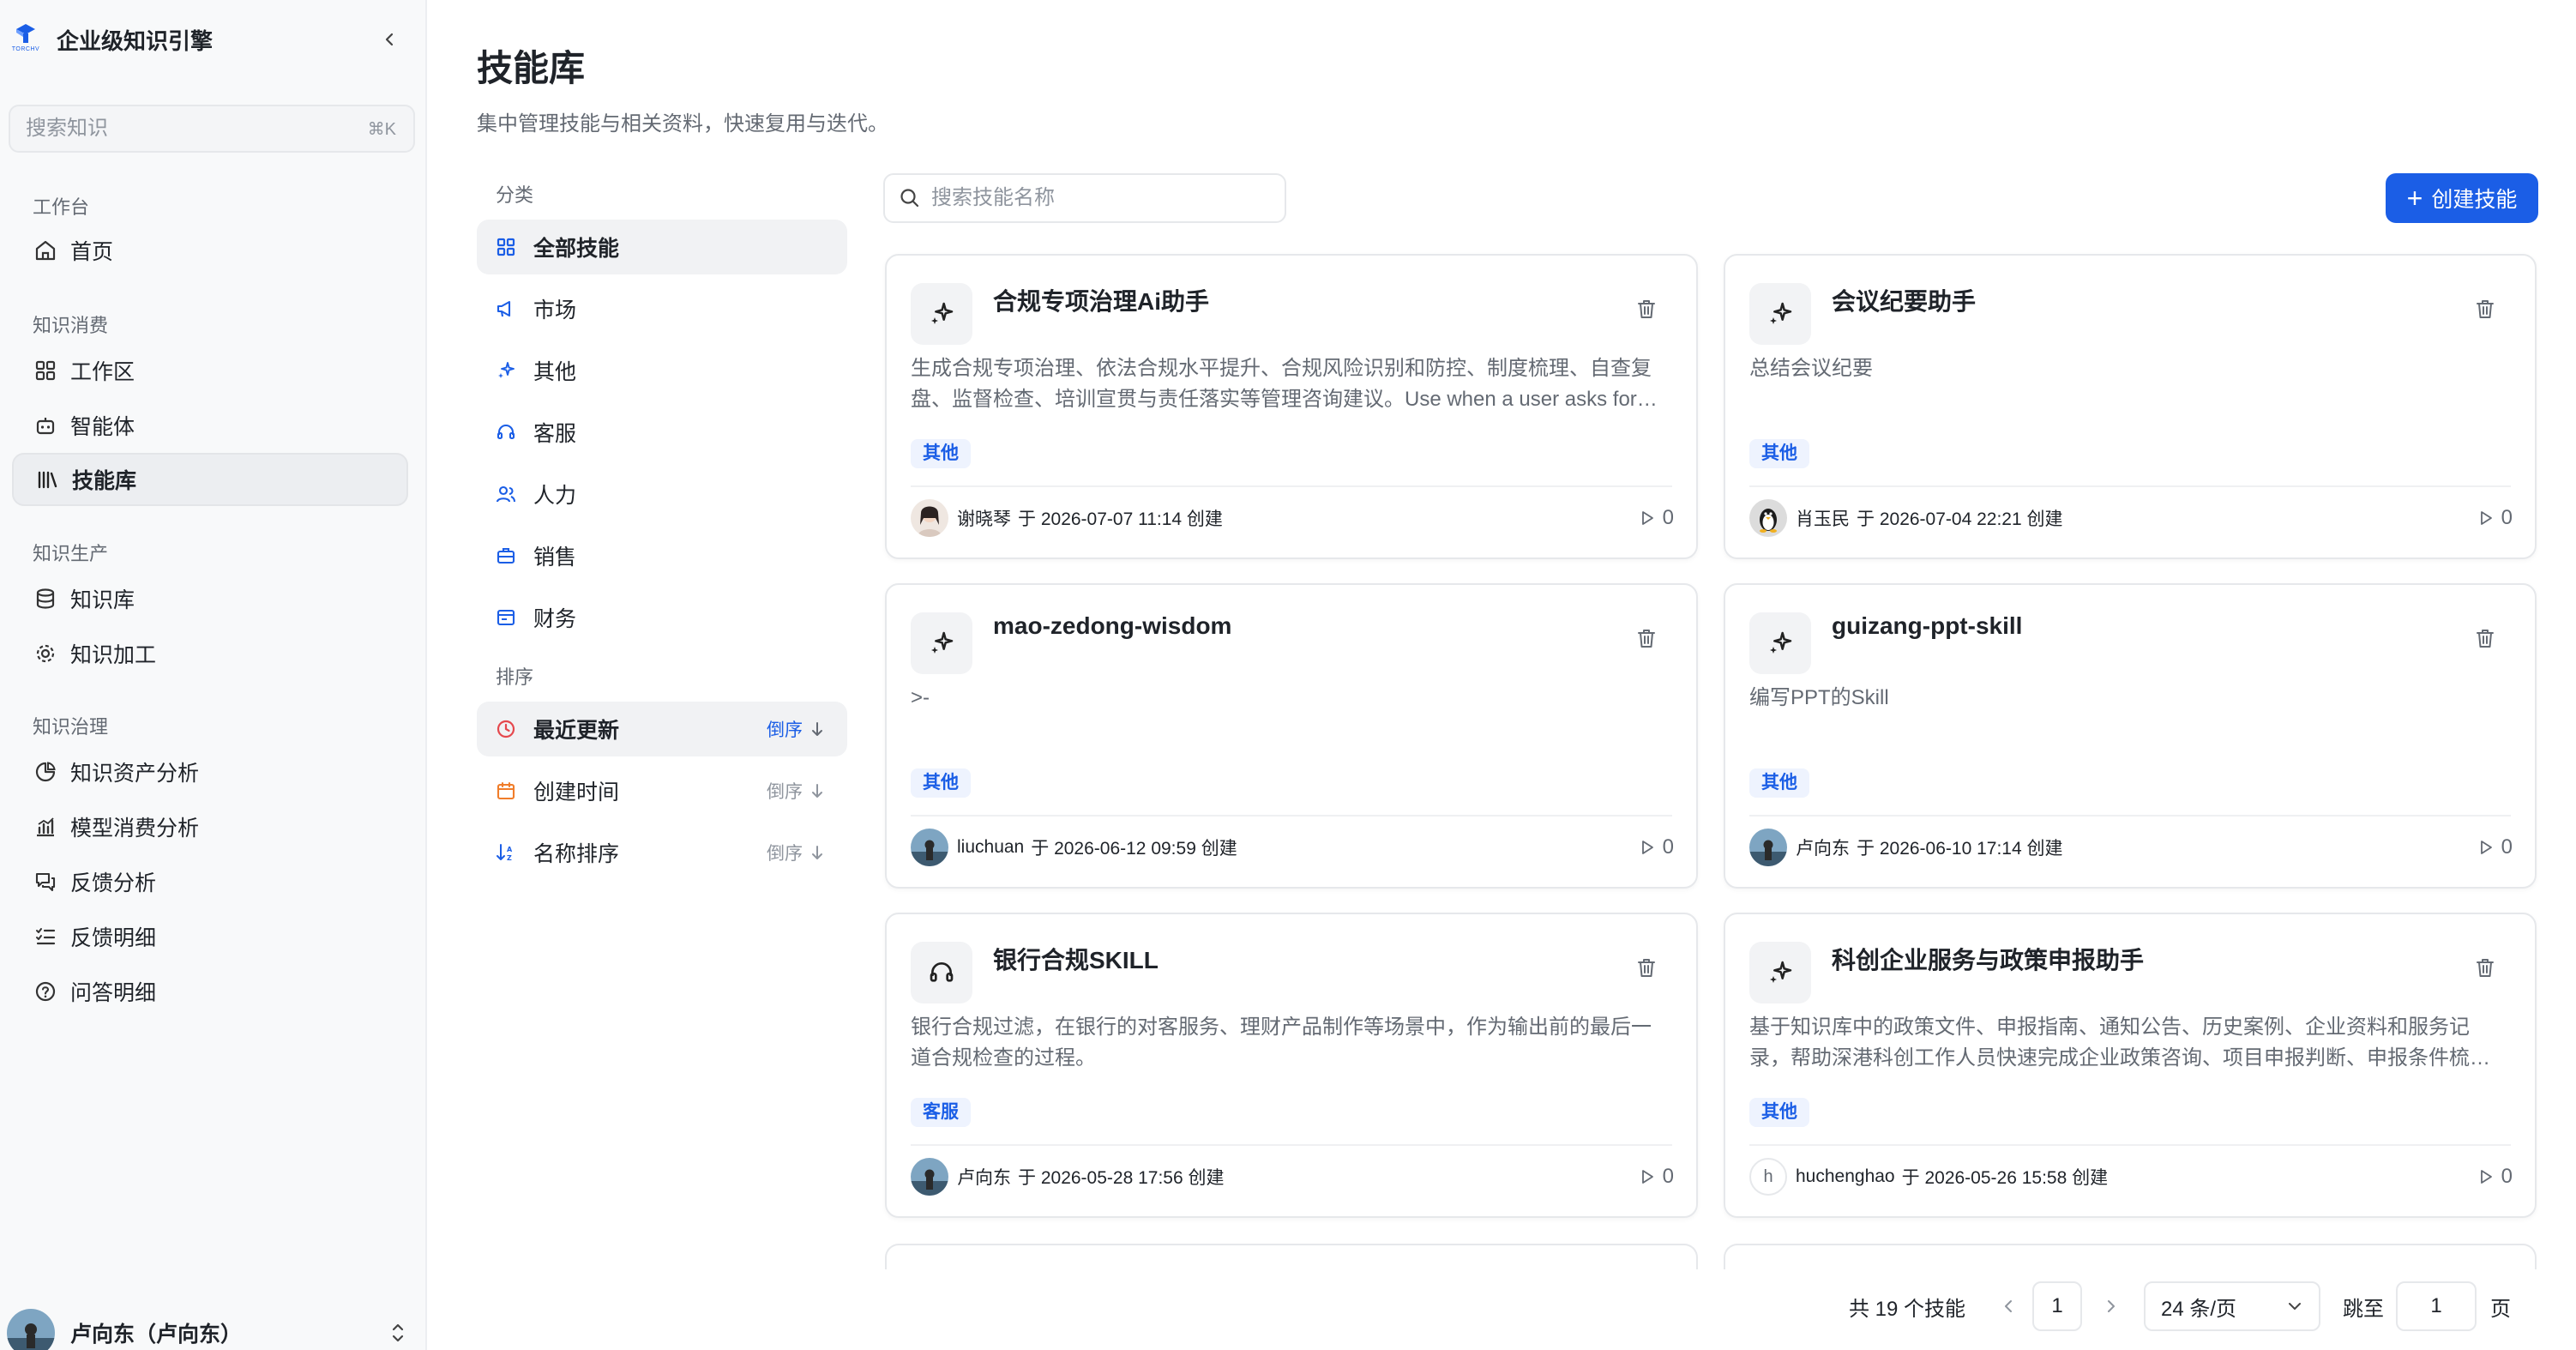  Describe the element at coordinates (210, 251) in the screenshot. I see `sidebar-item-home: 首页` at that location.